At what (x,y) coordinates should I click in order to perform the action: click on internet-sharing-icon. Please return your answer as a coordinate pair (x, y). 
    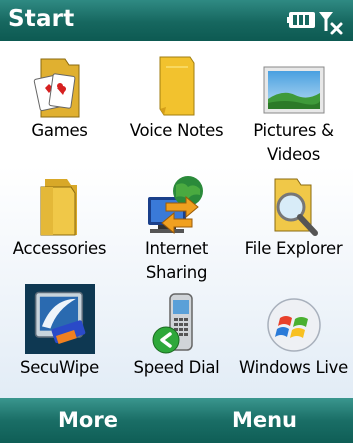
    Looking at the image, I should click on (175, 205).